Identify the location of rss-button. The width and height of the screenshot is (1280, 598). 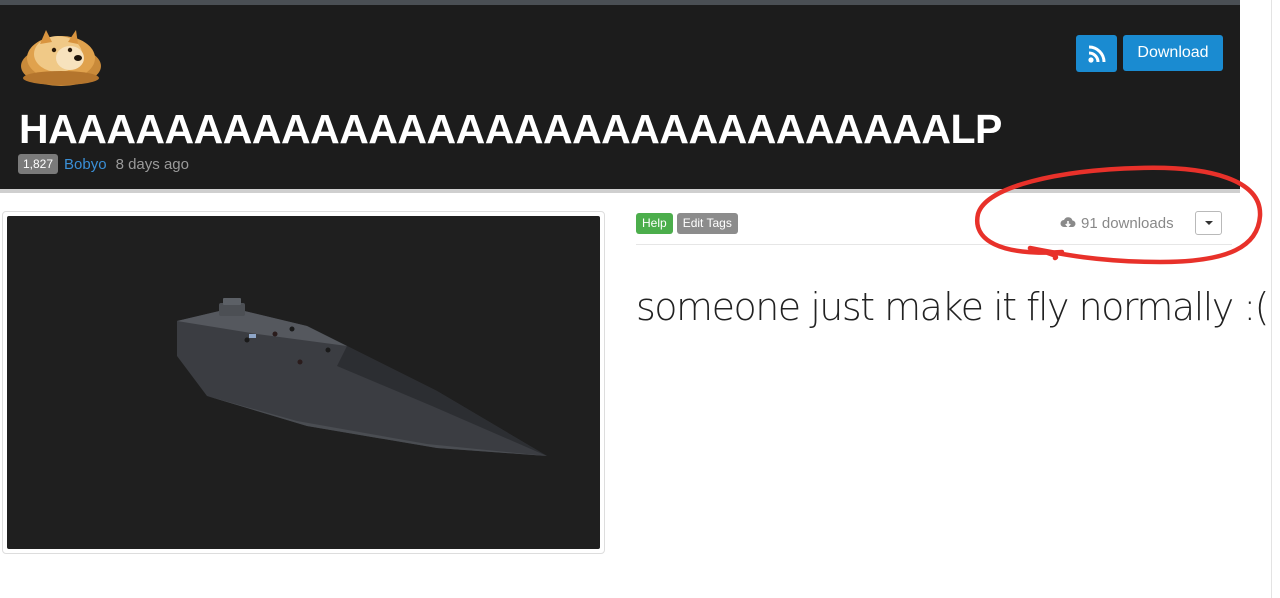
(1096, 53).